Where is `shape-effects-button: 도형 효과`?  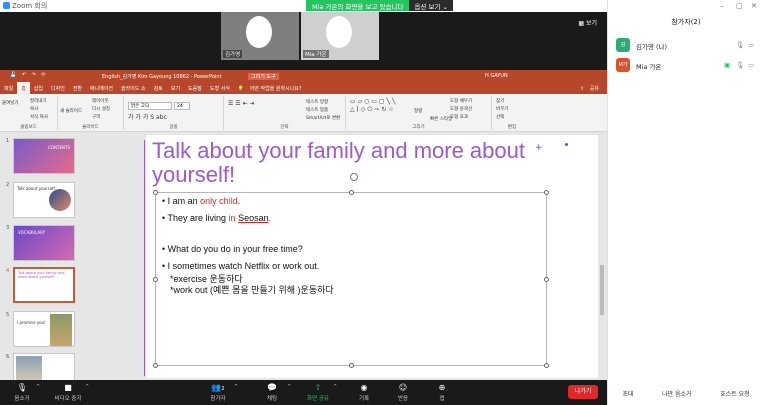 shape-effects-button: 도형 효과 is located at coordinates (459, 117).